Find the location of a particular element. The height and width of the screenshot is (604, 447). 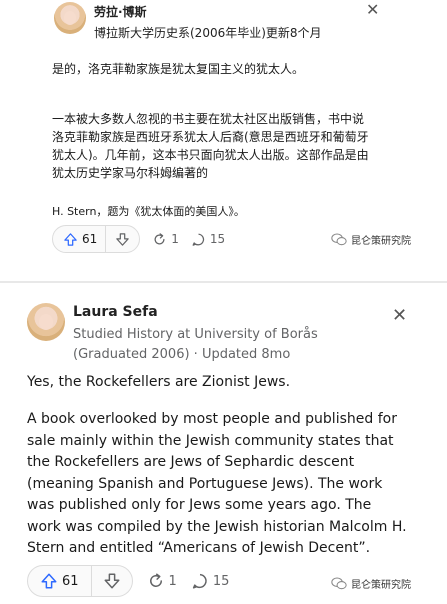

answer-paragraph: H. Stern，题为《犹太体面的美国人》。 is located at coordinates (148, 211).